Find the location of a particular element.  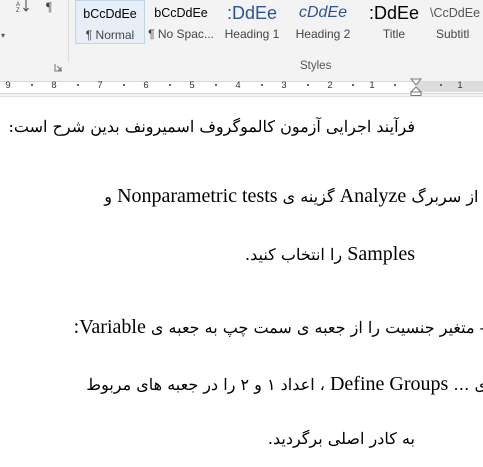

indent-marker-icon is located at coordinates (416, 87).